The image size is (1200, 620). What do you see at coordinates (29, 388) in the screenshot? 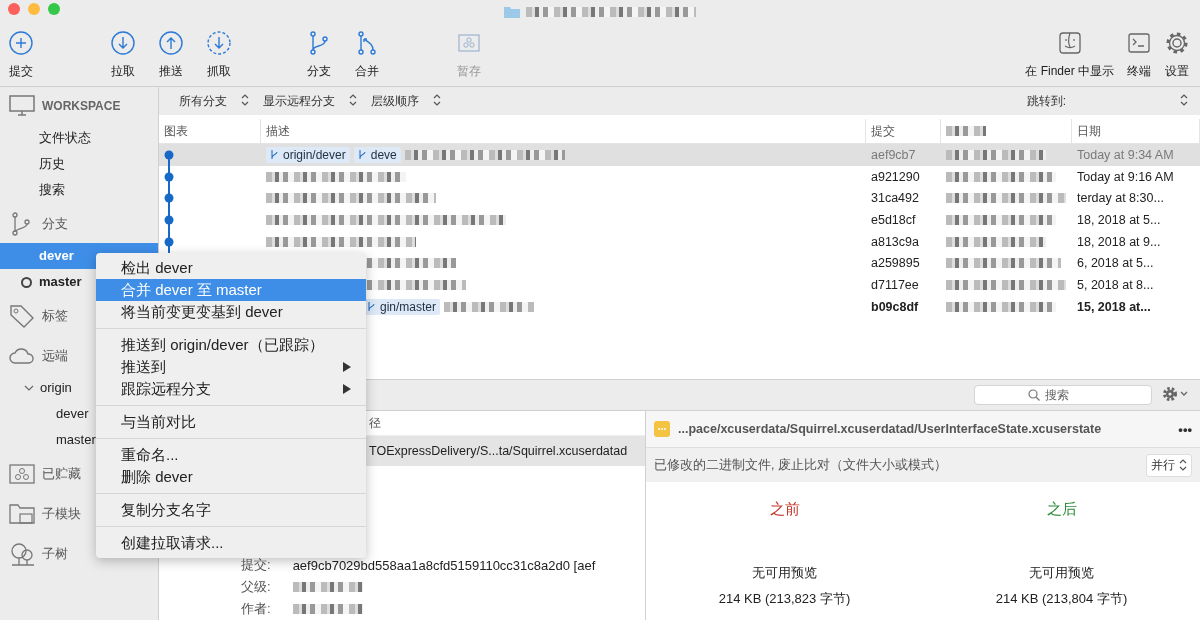
I see `chevron-icon` at bounding box center [29, 388].